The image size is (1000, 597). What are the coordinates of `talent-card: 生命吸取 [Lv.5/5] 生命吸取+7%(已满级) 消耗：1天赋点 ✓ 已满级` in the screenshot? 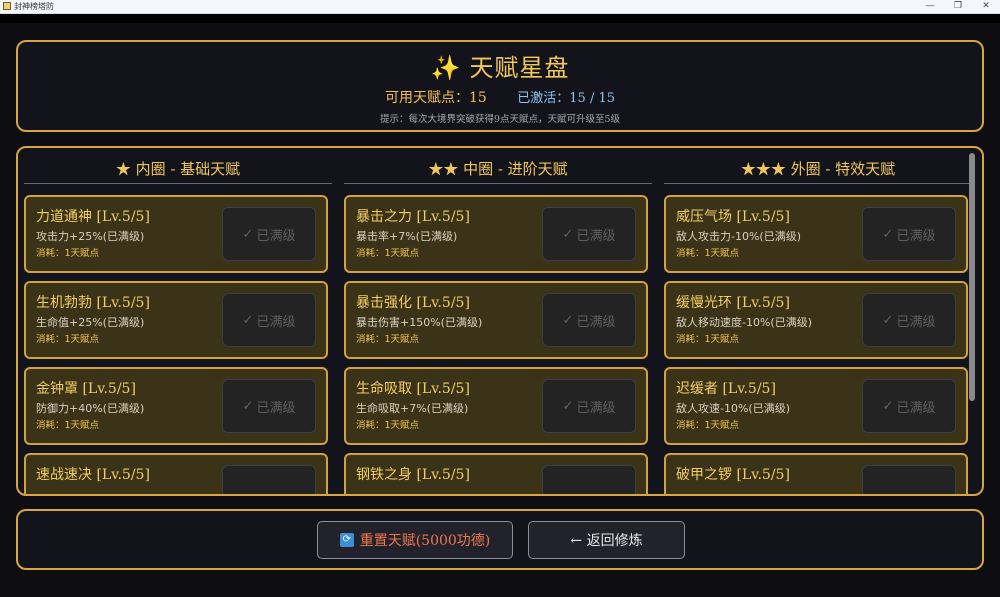 It's located at (496, 406).